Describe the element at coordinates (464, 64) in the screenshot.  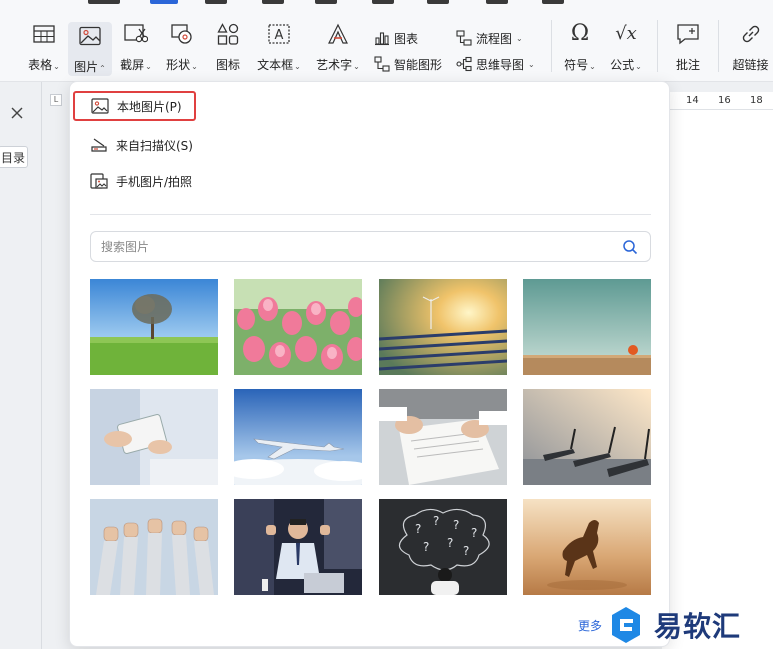
I see `mindmap-icon` at that location.